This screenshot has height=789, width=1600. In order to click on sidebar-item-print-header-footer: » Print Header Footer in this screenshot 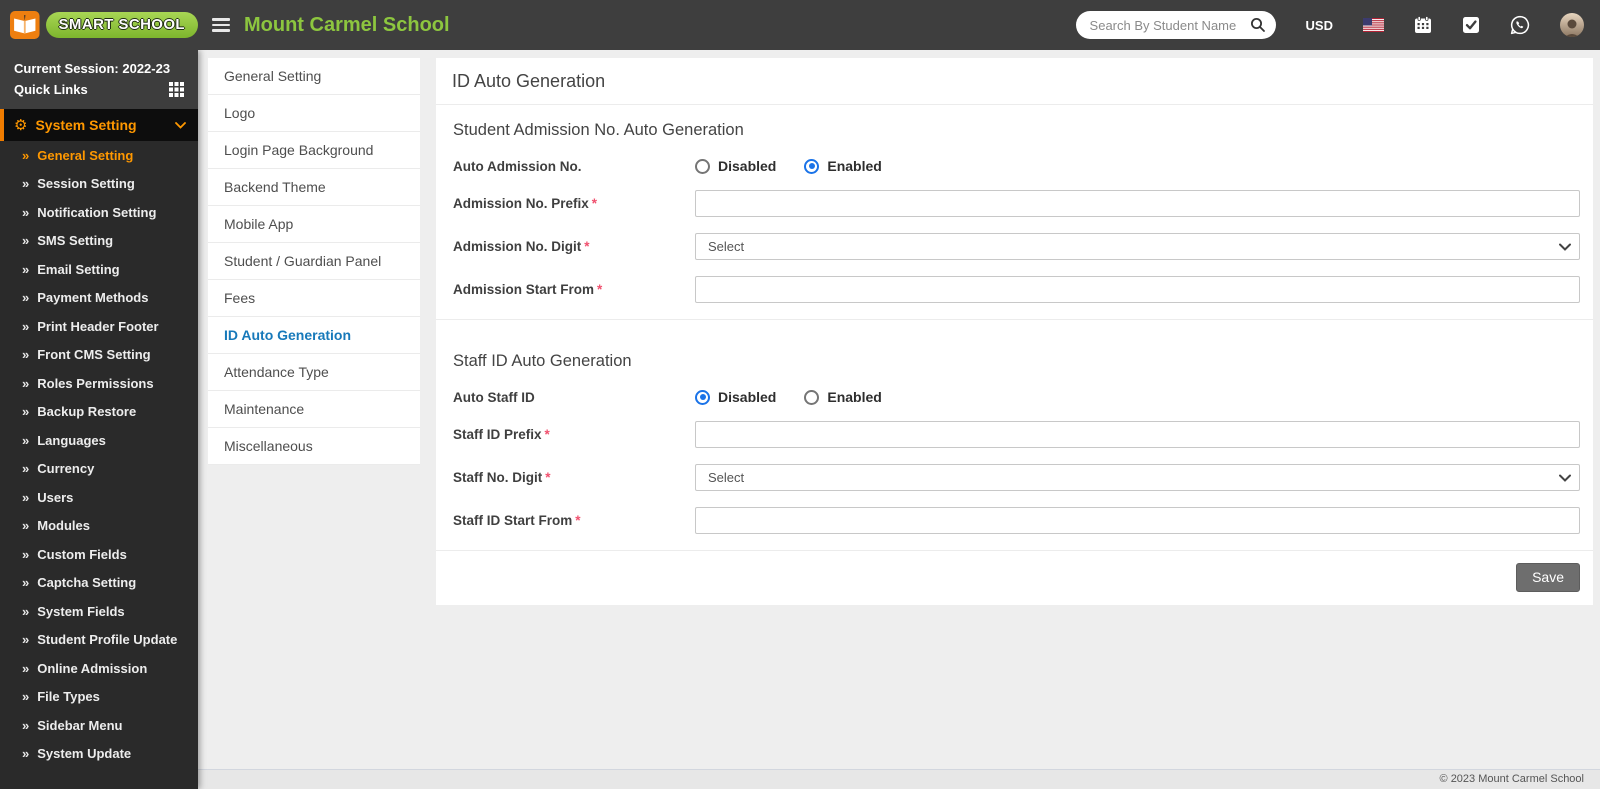, I will do `click(99, 326)`.